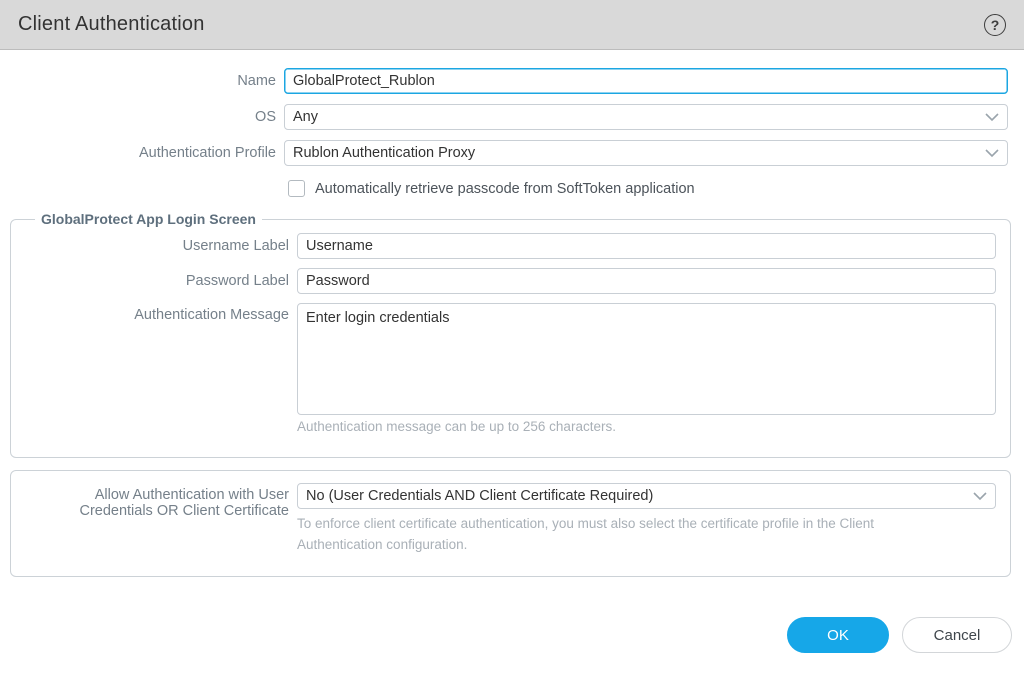 The image size is (1024, 677). I want to click on page-title: Client Authentication, so click(111, 24).